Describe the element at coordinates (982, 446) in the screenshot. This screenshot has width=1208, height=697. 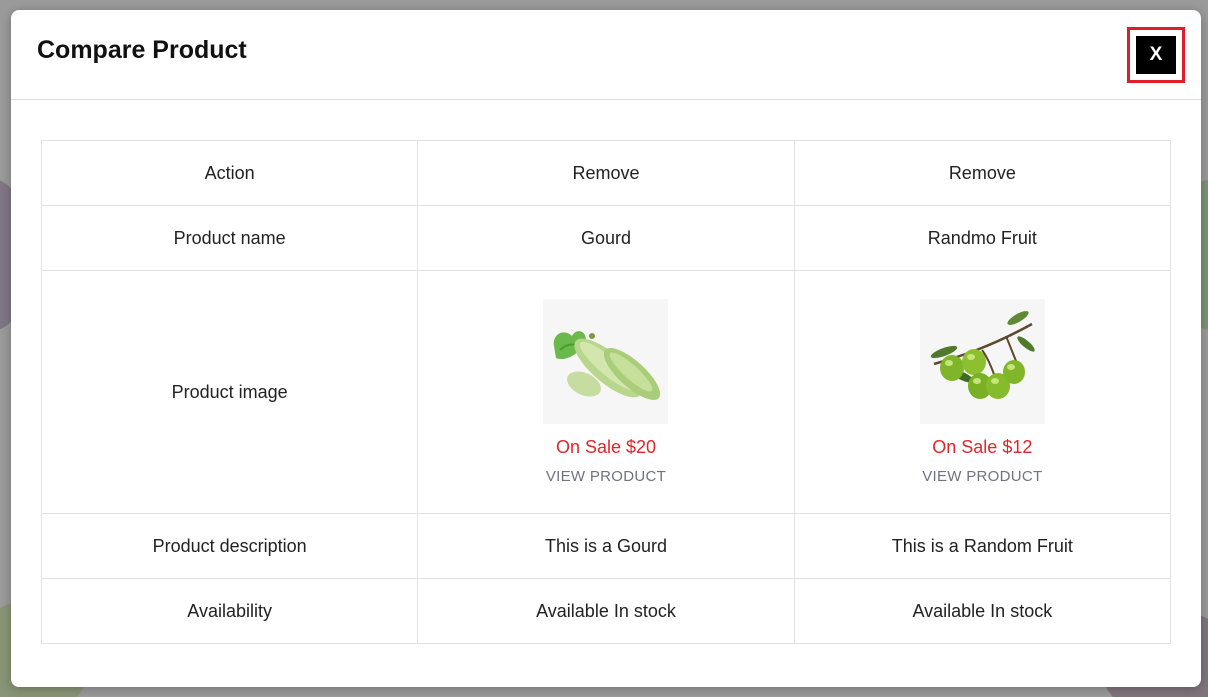
I see `product-price: On Sale $12` at that location.